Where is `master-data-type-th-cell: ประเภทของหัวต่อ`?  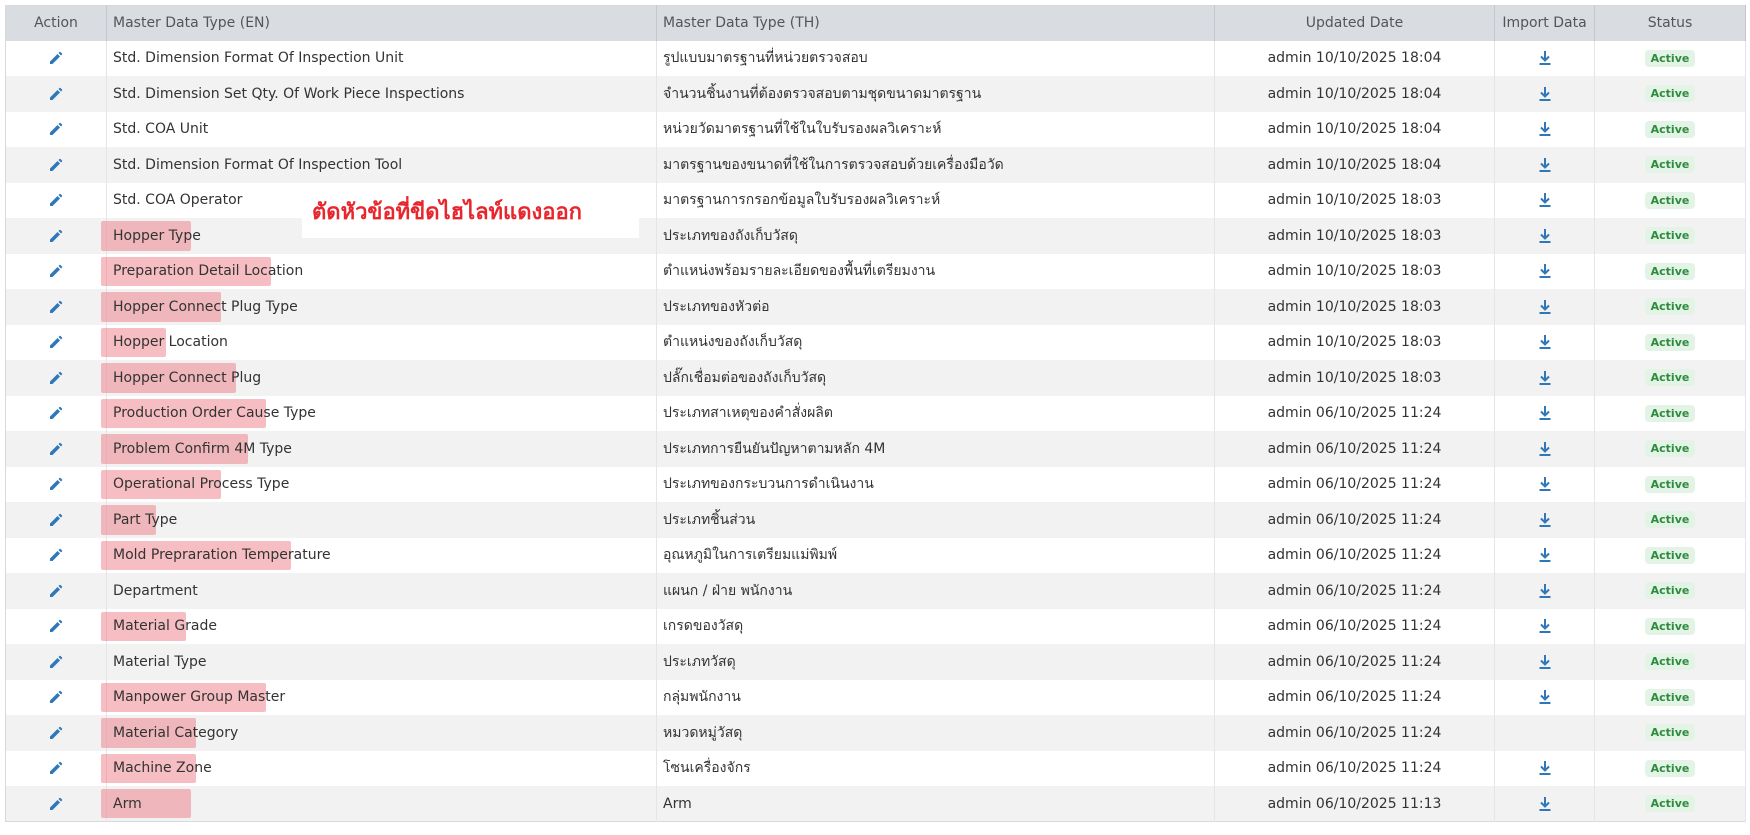 master-data-type-th-cell: ประเภทของหัวต่อ is located at coordinates (935, 307).